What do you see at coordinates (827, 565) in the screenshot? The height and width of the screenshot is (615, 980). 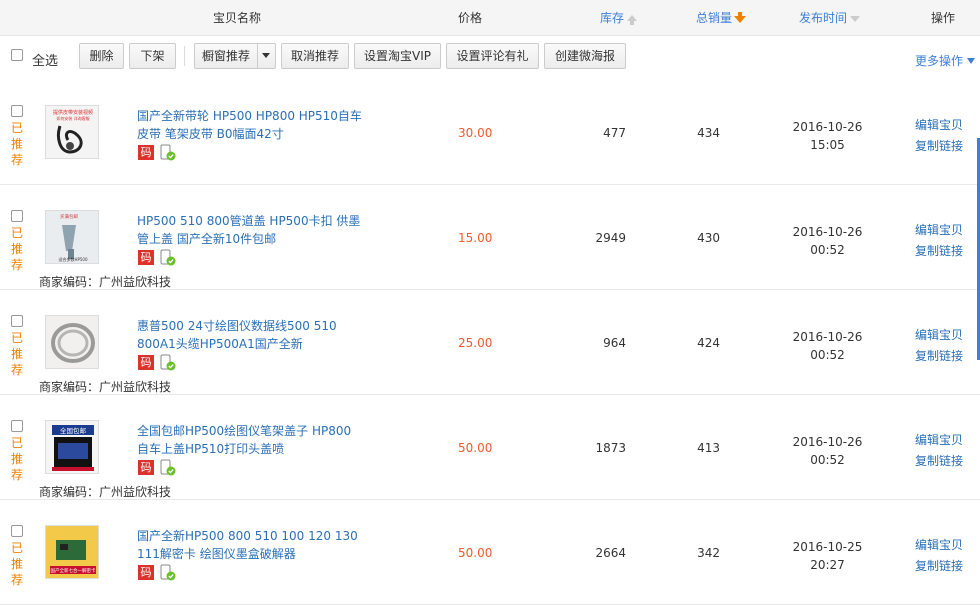 I see `publish-time: 20:27` at bounding box center [827, 565].